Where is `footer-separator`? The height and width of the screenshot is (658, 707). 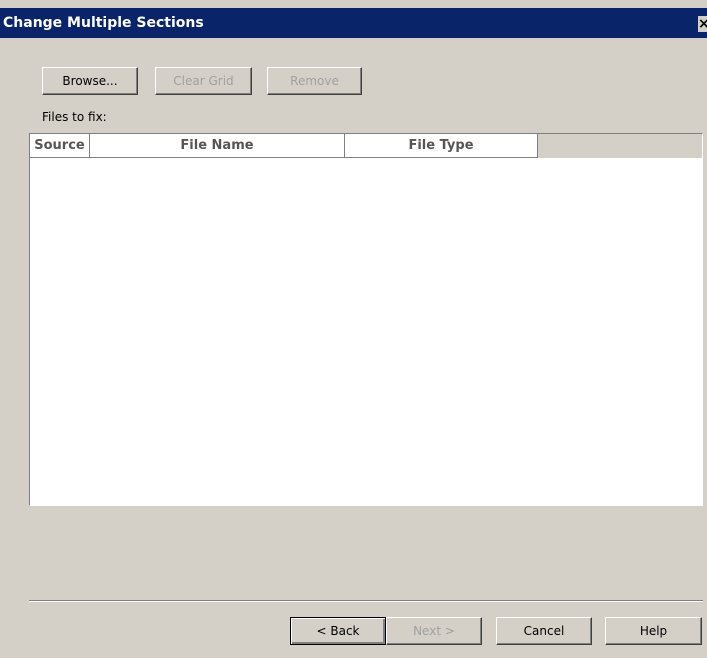
footer-separator is located at coordinates (366, 601).